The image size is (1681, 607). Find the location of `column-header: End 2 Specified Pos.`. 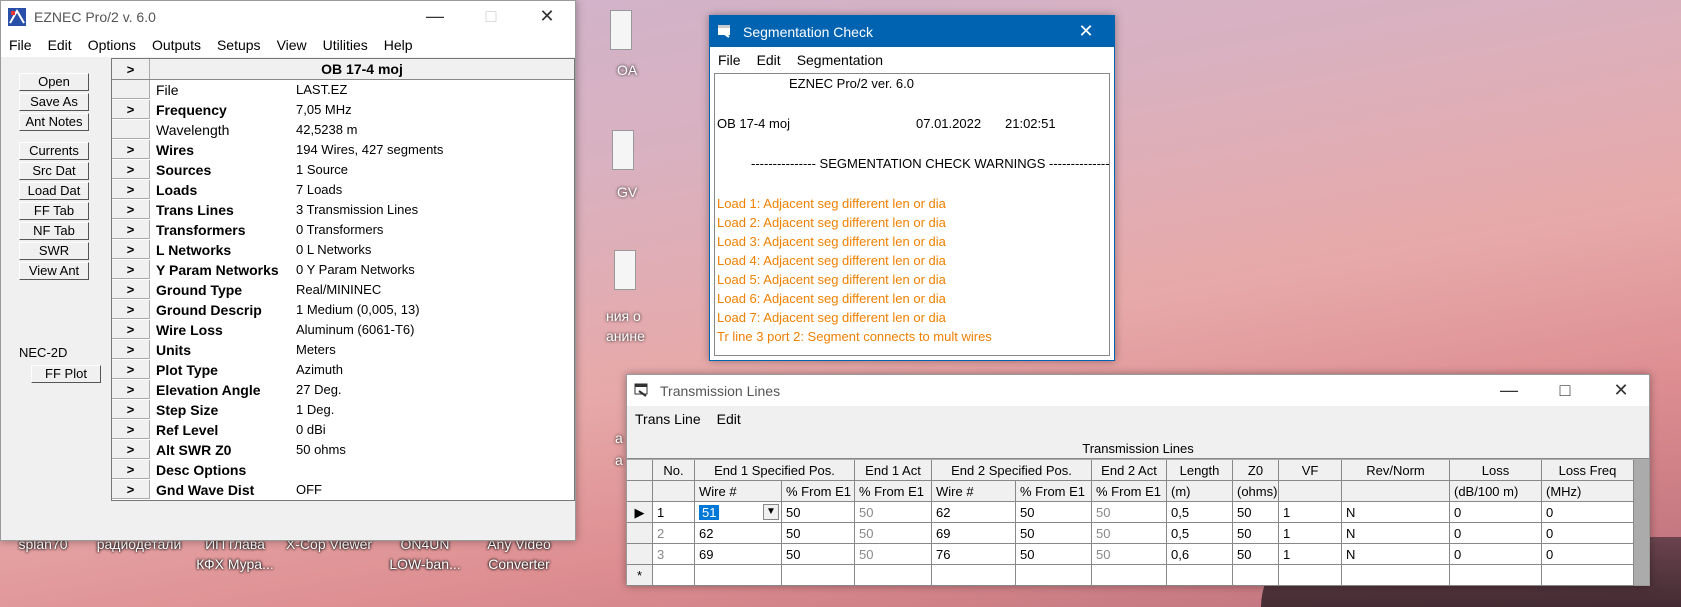

column-header: End 2 Specified Pos. is located at coordinates (1012, 470).